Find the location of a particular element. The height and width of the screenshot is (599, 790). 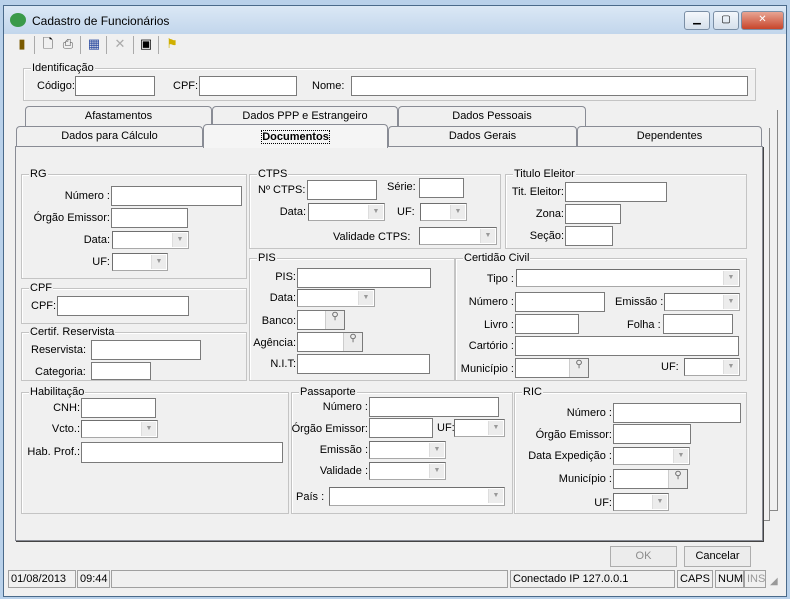

label: Banco: is located at coordinates (278, 321).